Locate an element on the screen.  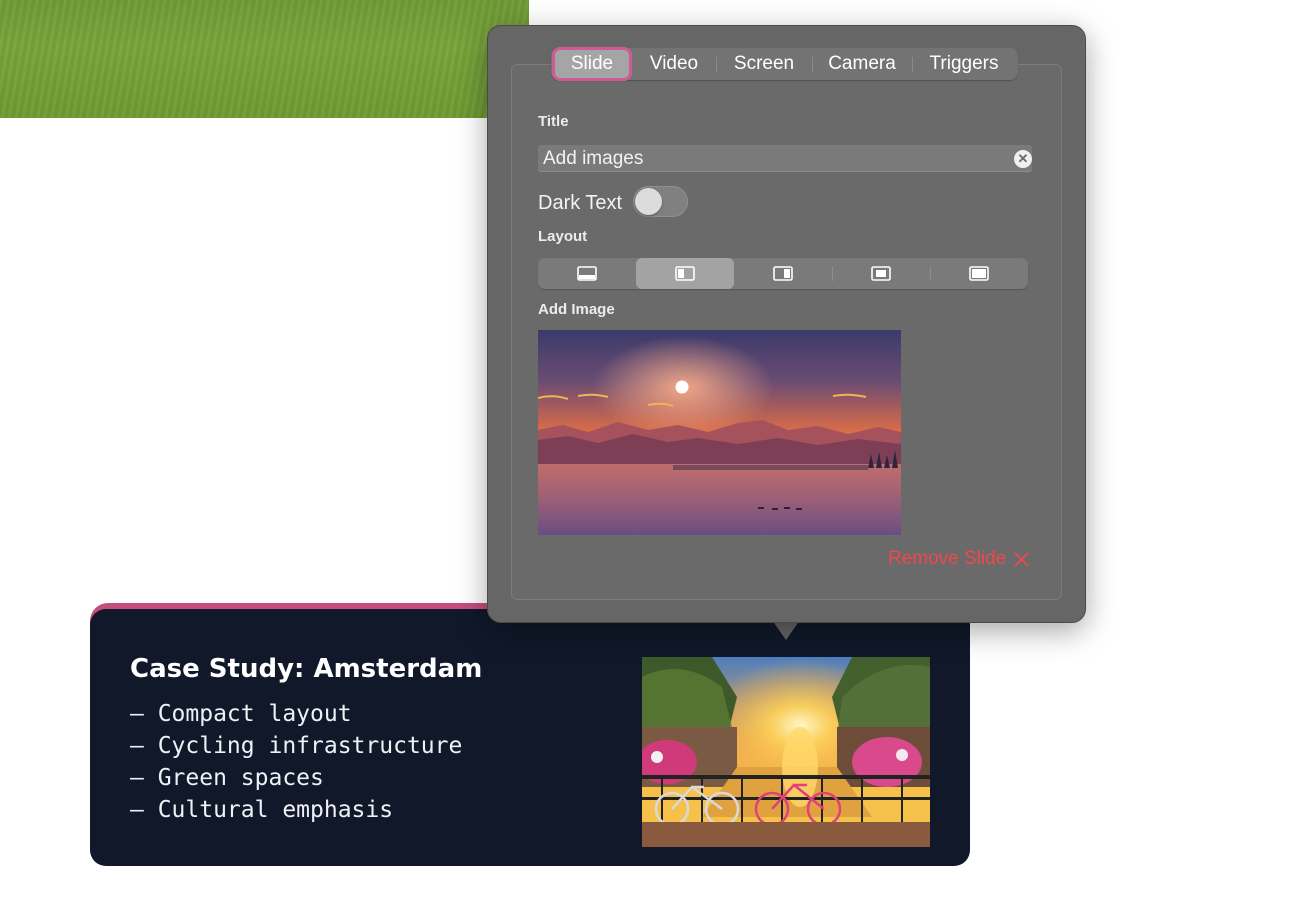
amsterdam-canal-photo is located at coordinates (786, 752).